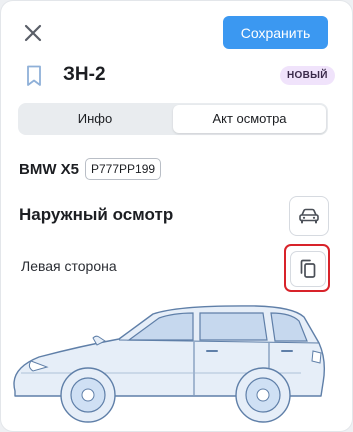  I want to click on tab-inspection-act: Акт осмотра, so click(249, 119).